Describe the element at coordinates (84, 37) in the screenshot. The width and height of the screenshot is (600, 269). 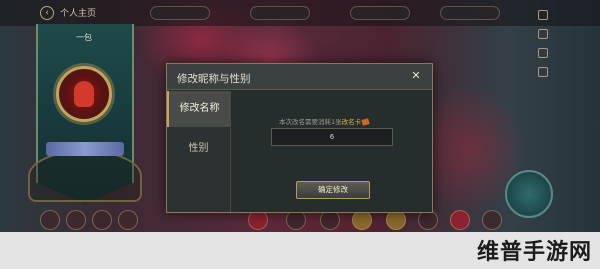
I see `player-name: 一包` at that location.